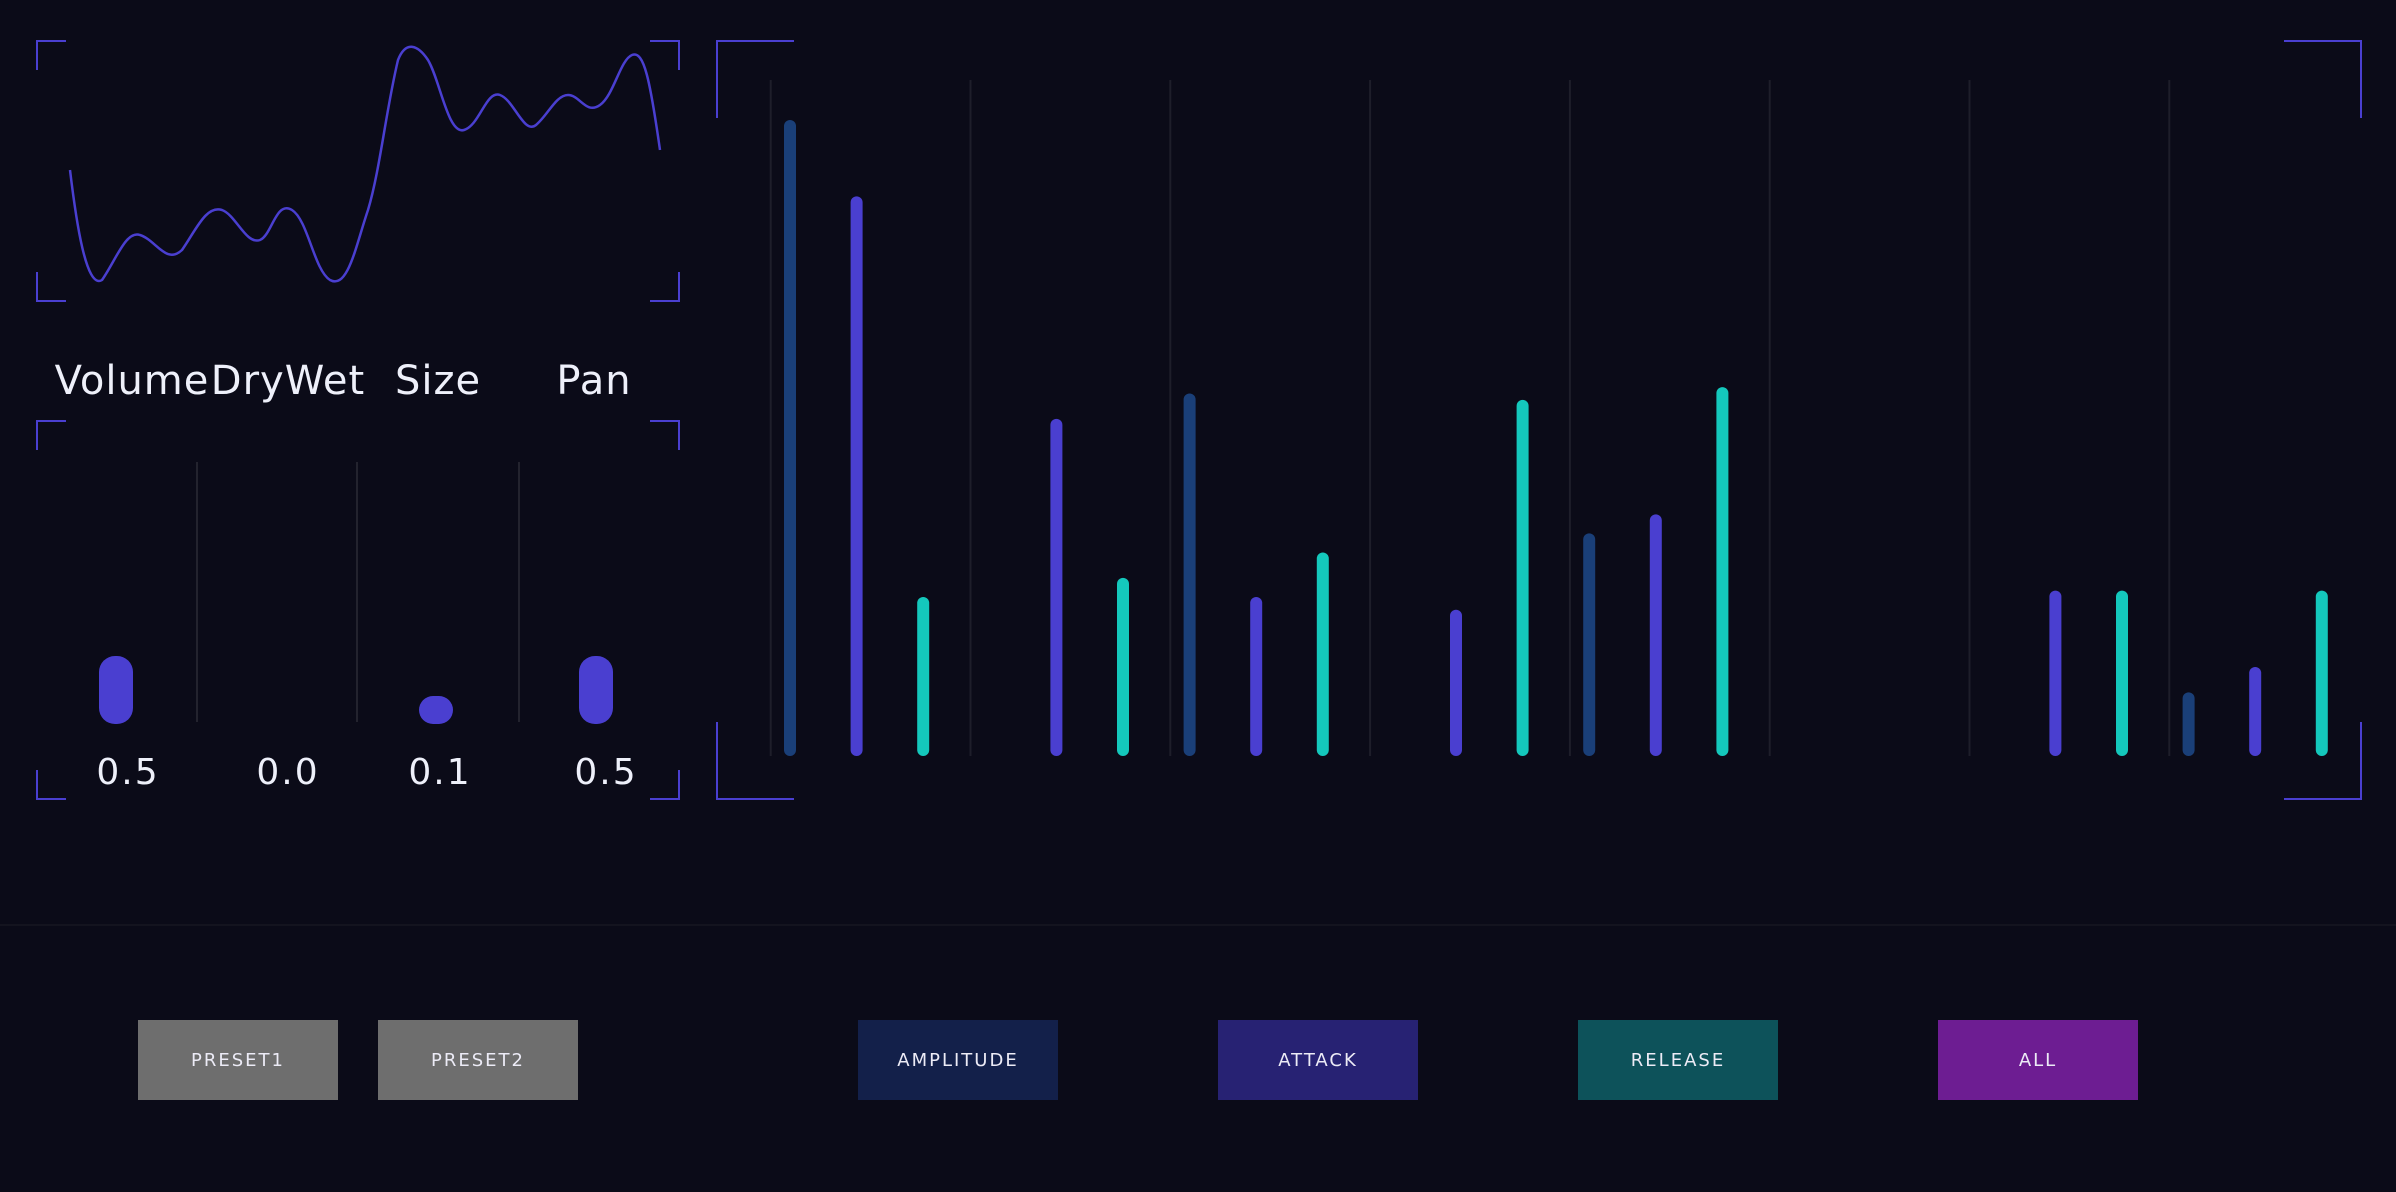  Describe the element at coordinates (1198, 925) in the screenshot. I see `section-separator` at that location.